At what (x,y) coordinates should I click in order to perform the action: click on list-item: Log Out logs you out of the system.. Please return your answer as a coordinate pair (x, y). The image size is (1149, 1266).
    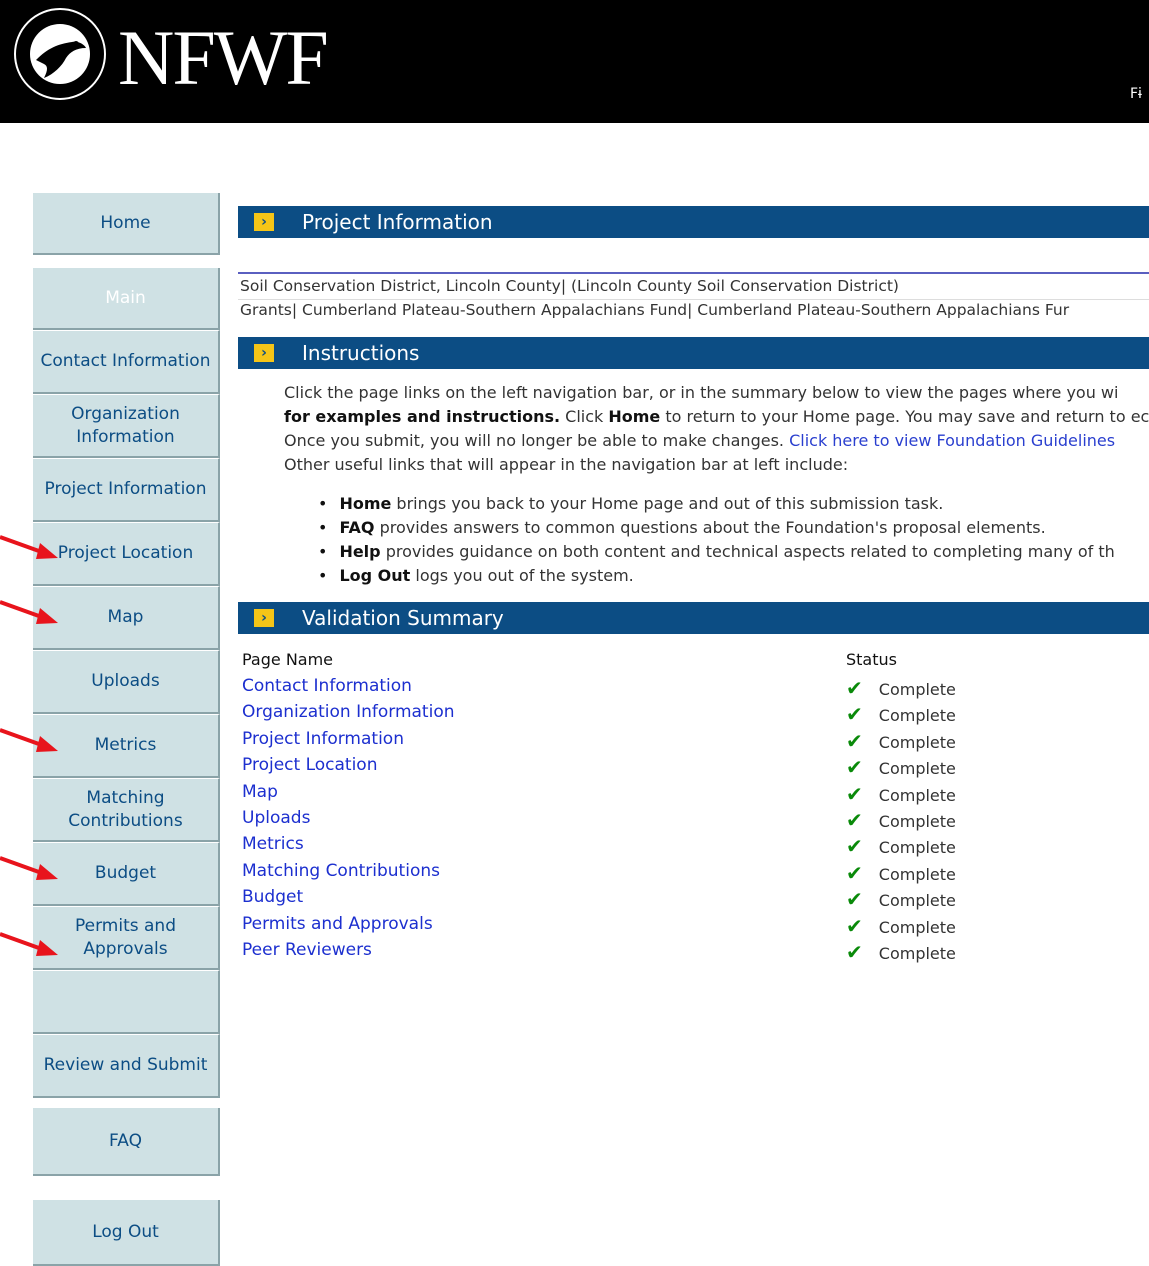
    Looking at the image, I should click on (733, 576).